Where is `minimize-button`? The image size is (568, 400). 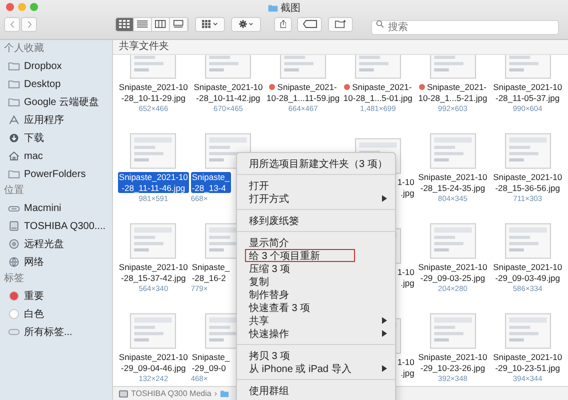
minimize-button is located at coordinates (22, 7).